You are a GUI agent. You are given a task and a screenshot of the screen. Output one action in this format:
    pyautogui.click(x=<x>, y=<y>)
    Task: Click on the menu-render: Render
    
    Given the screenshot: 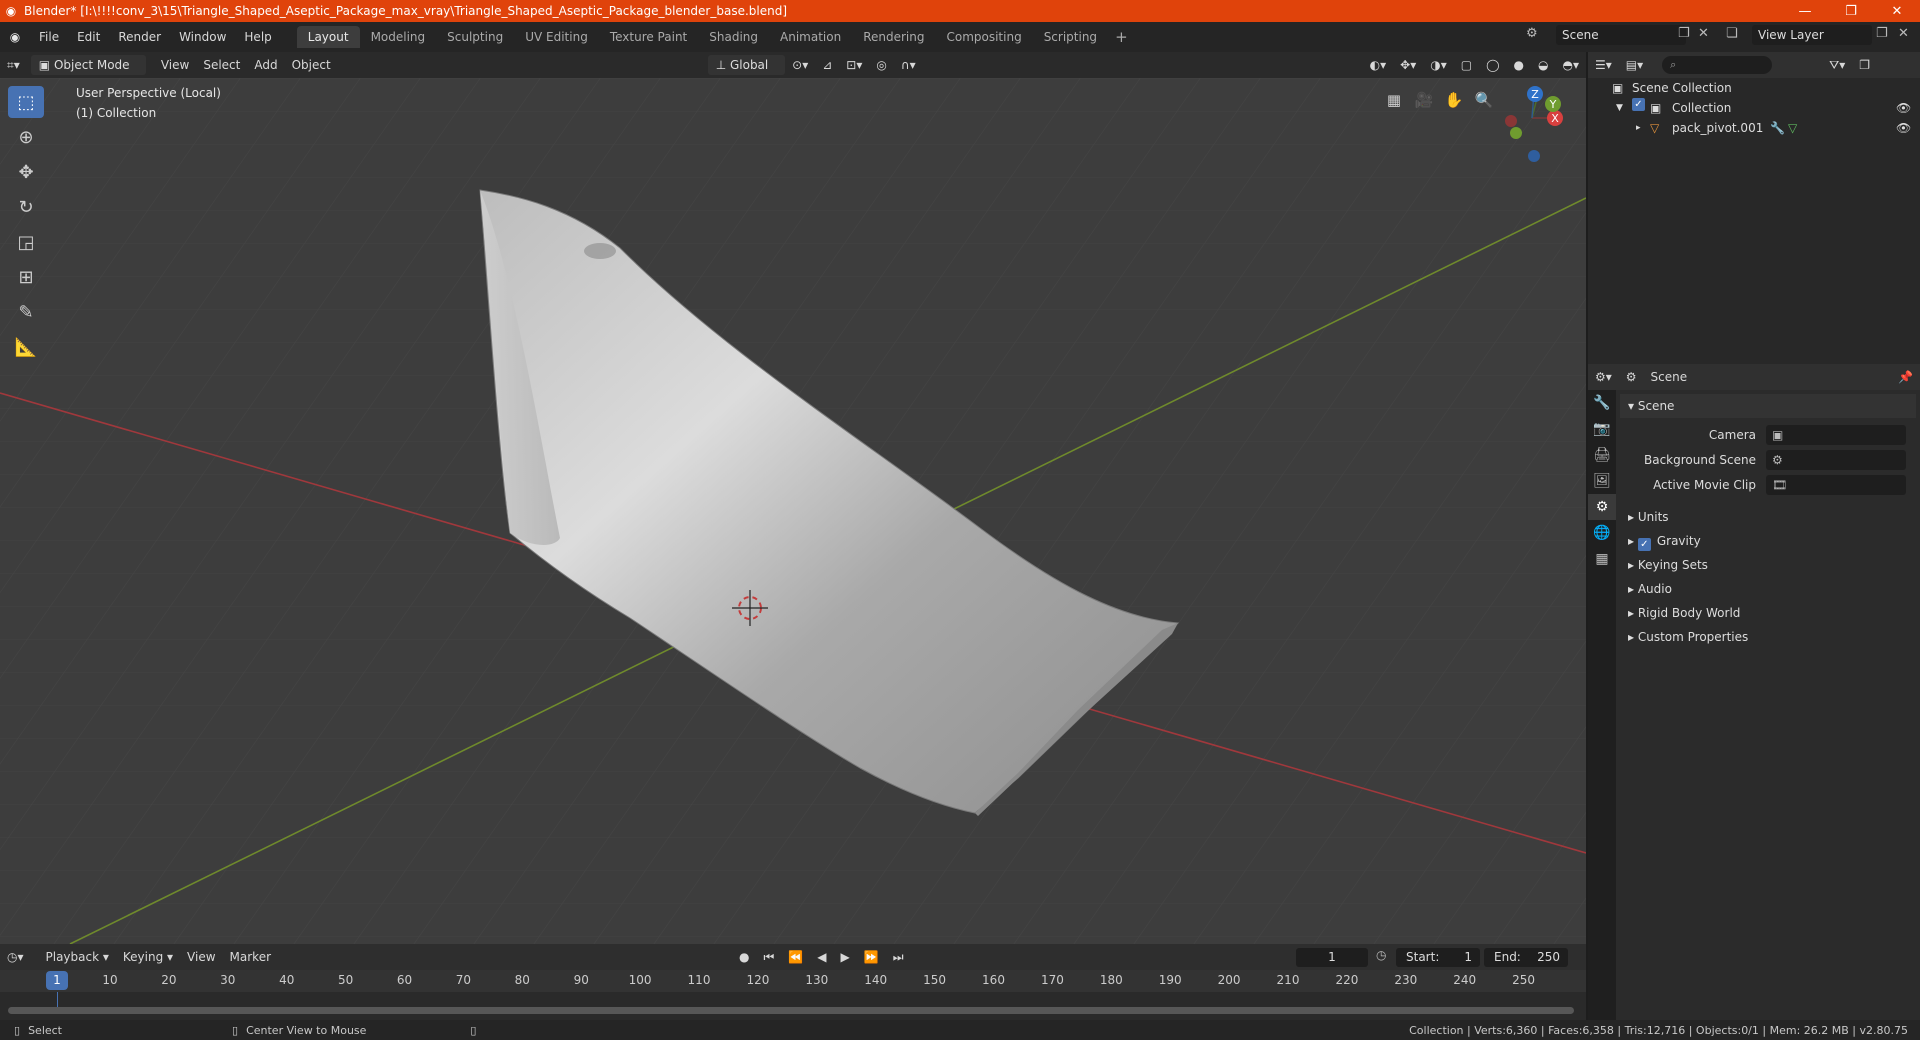 What is the action you would take?
    pyautogui.click(x=139, y=37)
    